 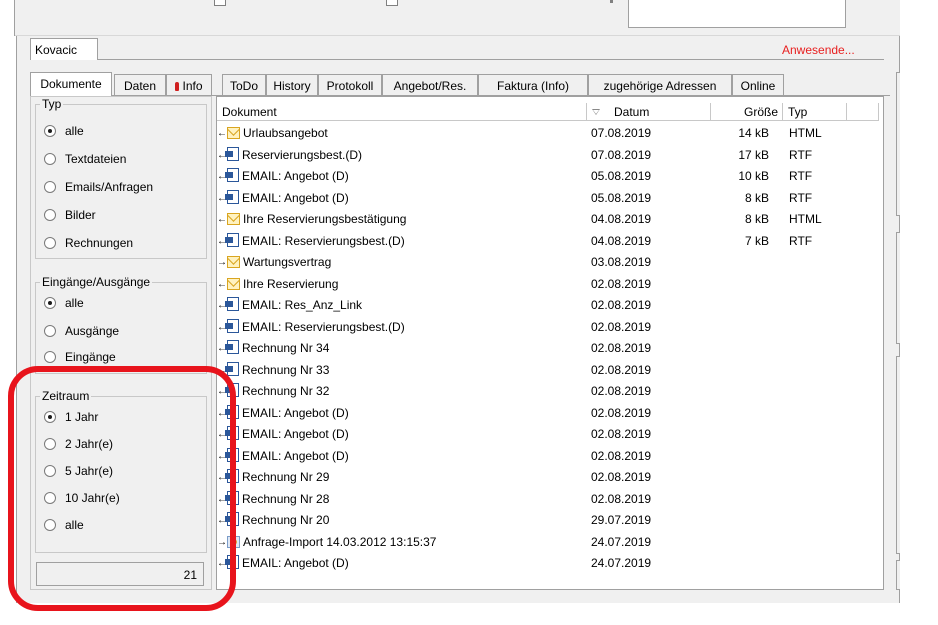 What do you see at coordinates (737, 14) in the screenshot?
I see `top-input-field` at bounding box center [737, 14].